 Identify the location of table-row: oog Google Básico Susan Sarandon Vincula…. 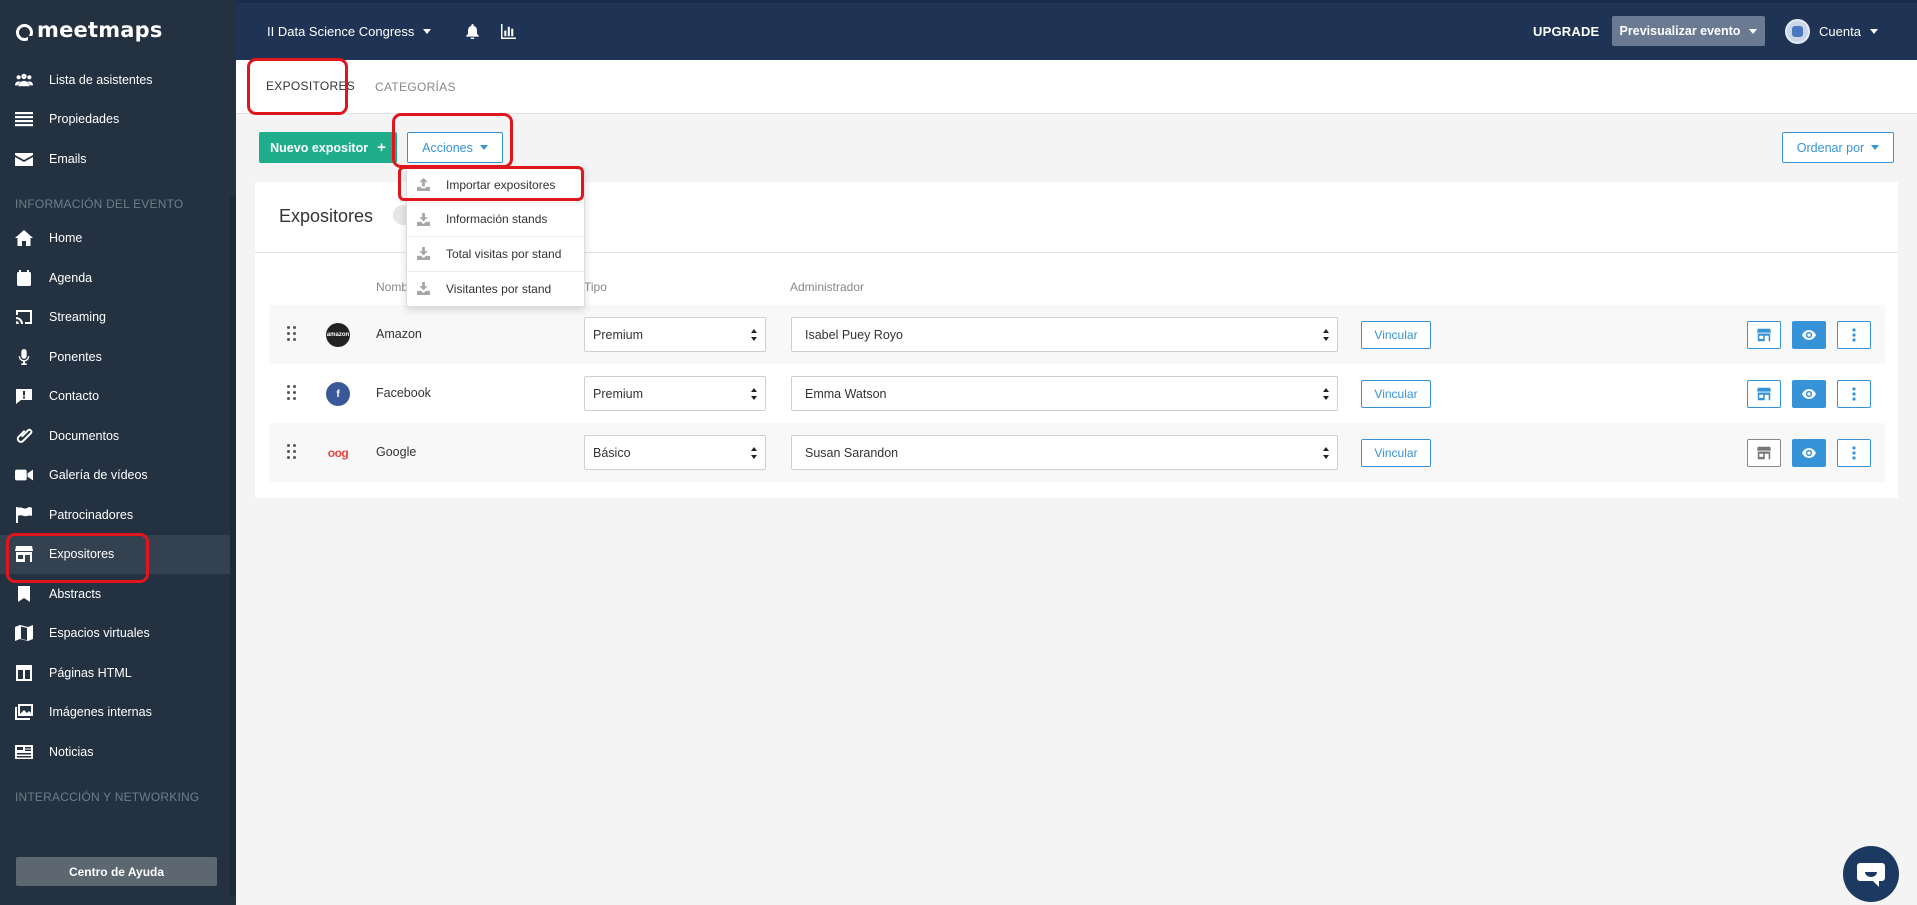
(1077, 452).